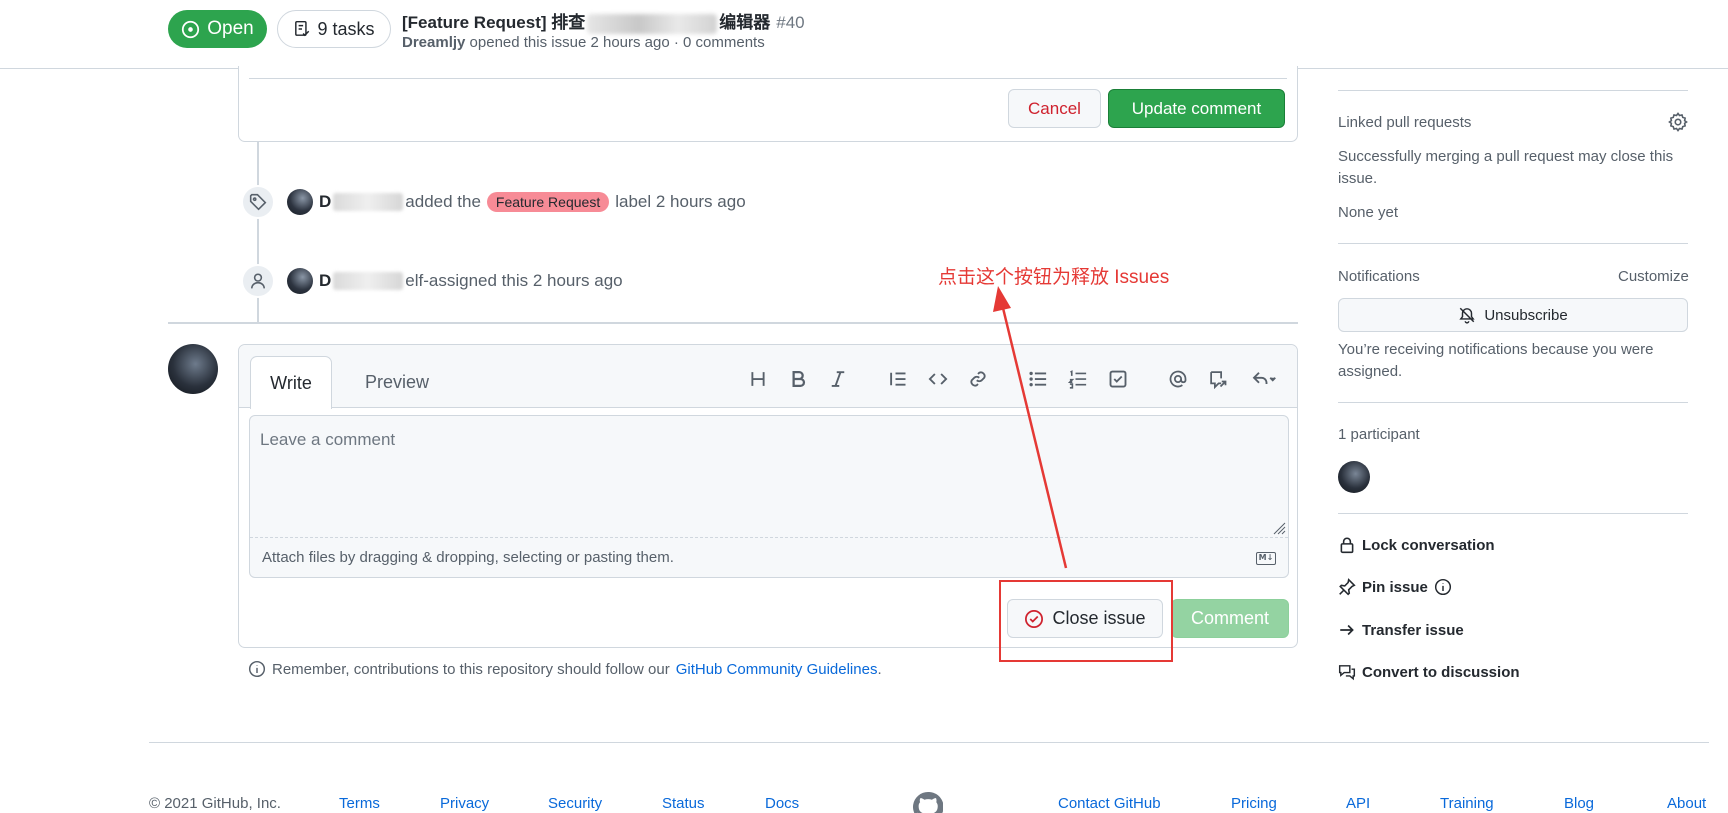 The height and width of the screenshot is (813, 1728). What do you see at coordinates (1368, 212) in the screenshot?
I see `linked-prs-none: None yet` at bounding box center [1368, 212].